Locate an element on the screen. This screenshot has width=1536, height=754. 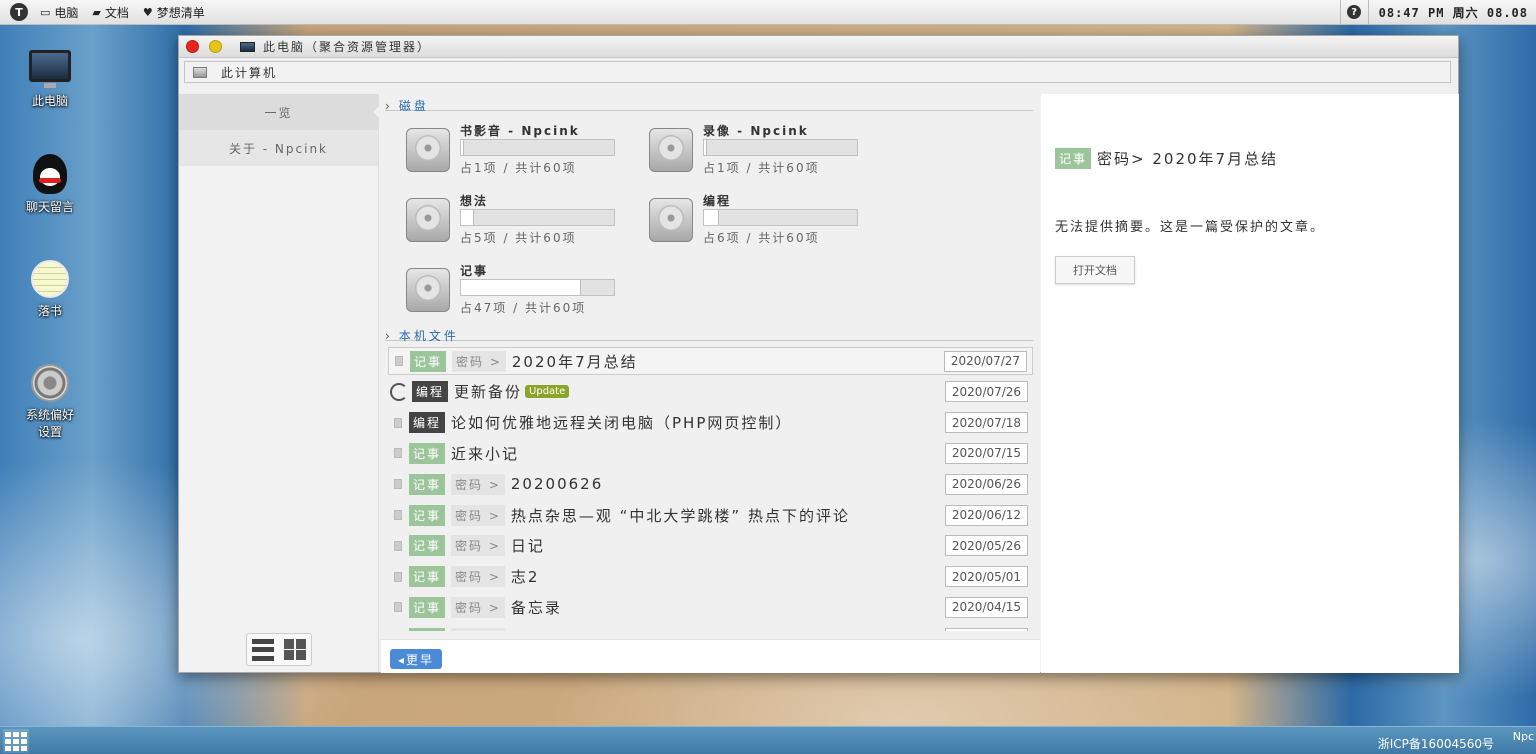
file-row: 记事 密码 > 20200626 2020/06/26 is located at coordinates (710, 484).